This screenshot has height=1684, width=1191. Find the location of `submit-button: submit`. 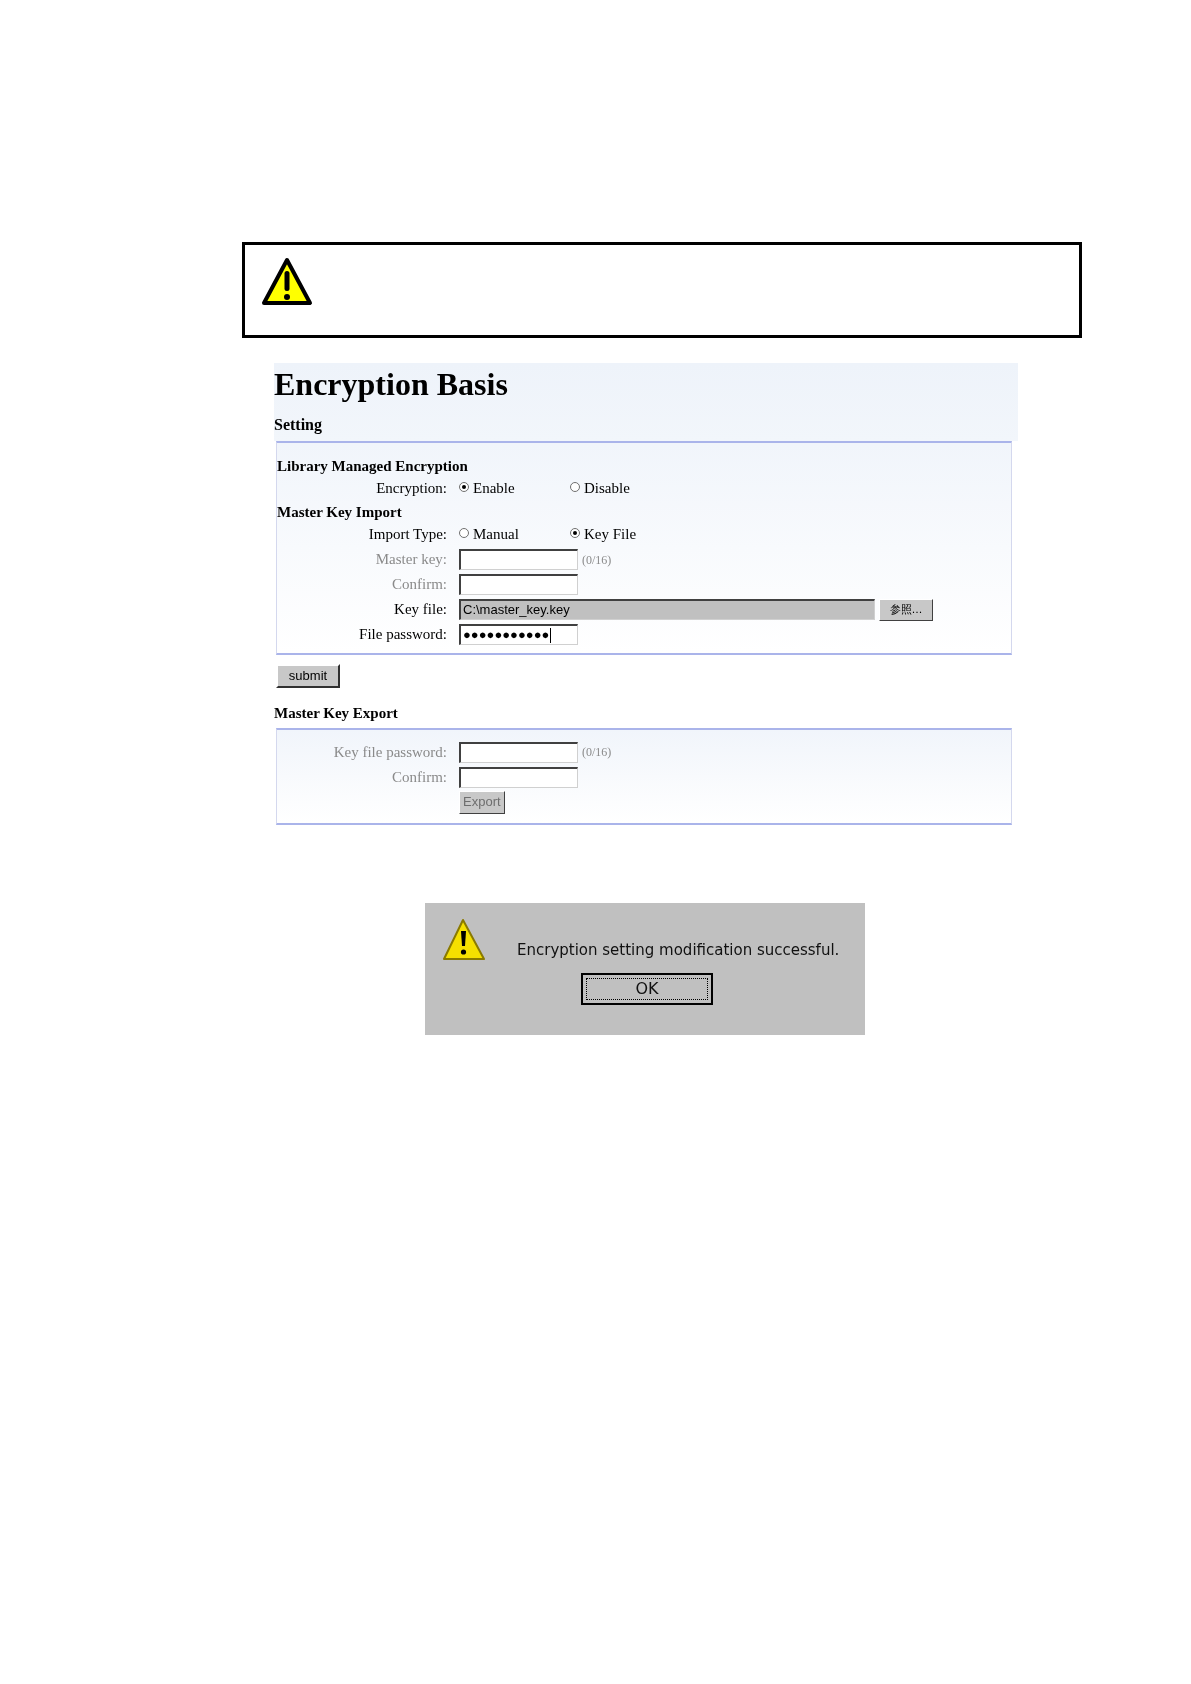

submit-button: submit is located at coordinates (308, 676).